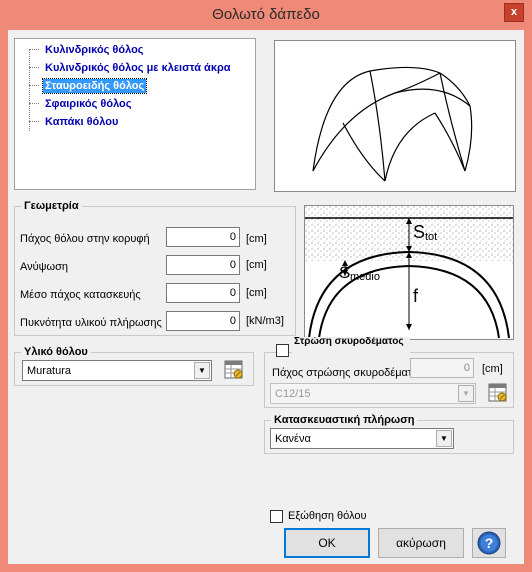  I want to click on average-thickness-unit: [cm], so click(256, 293).